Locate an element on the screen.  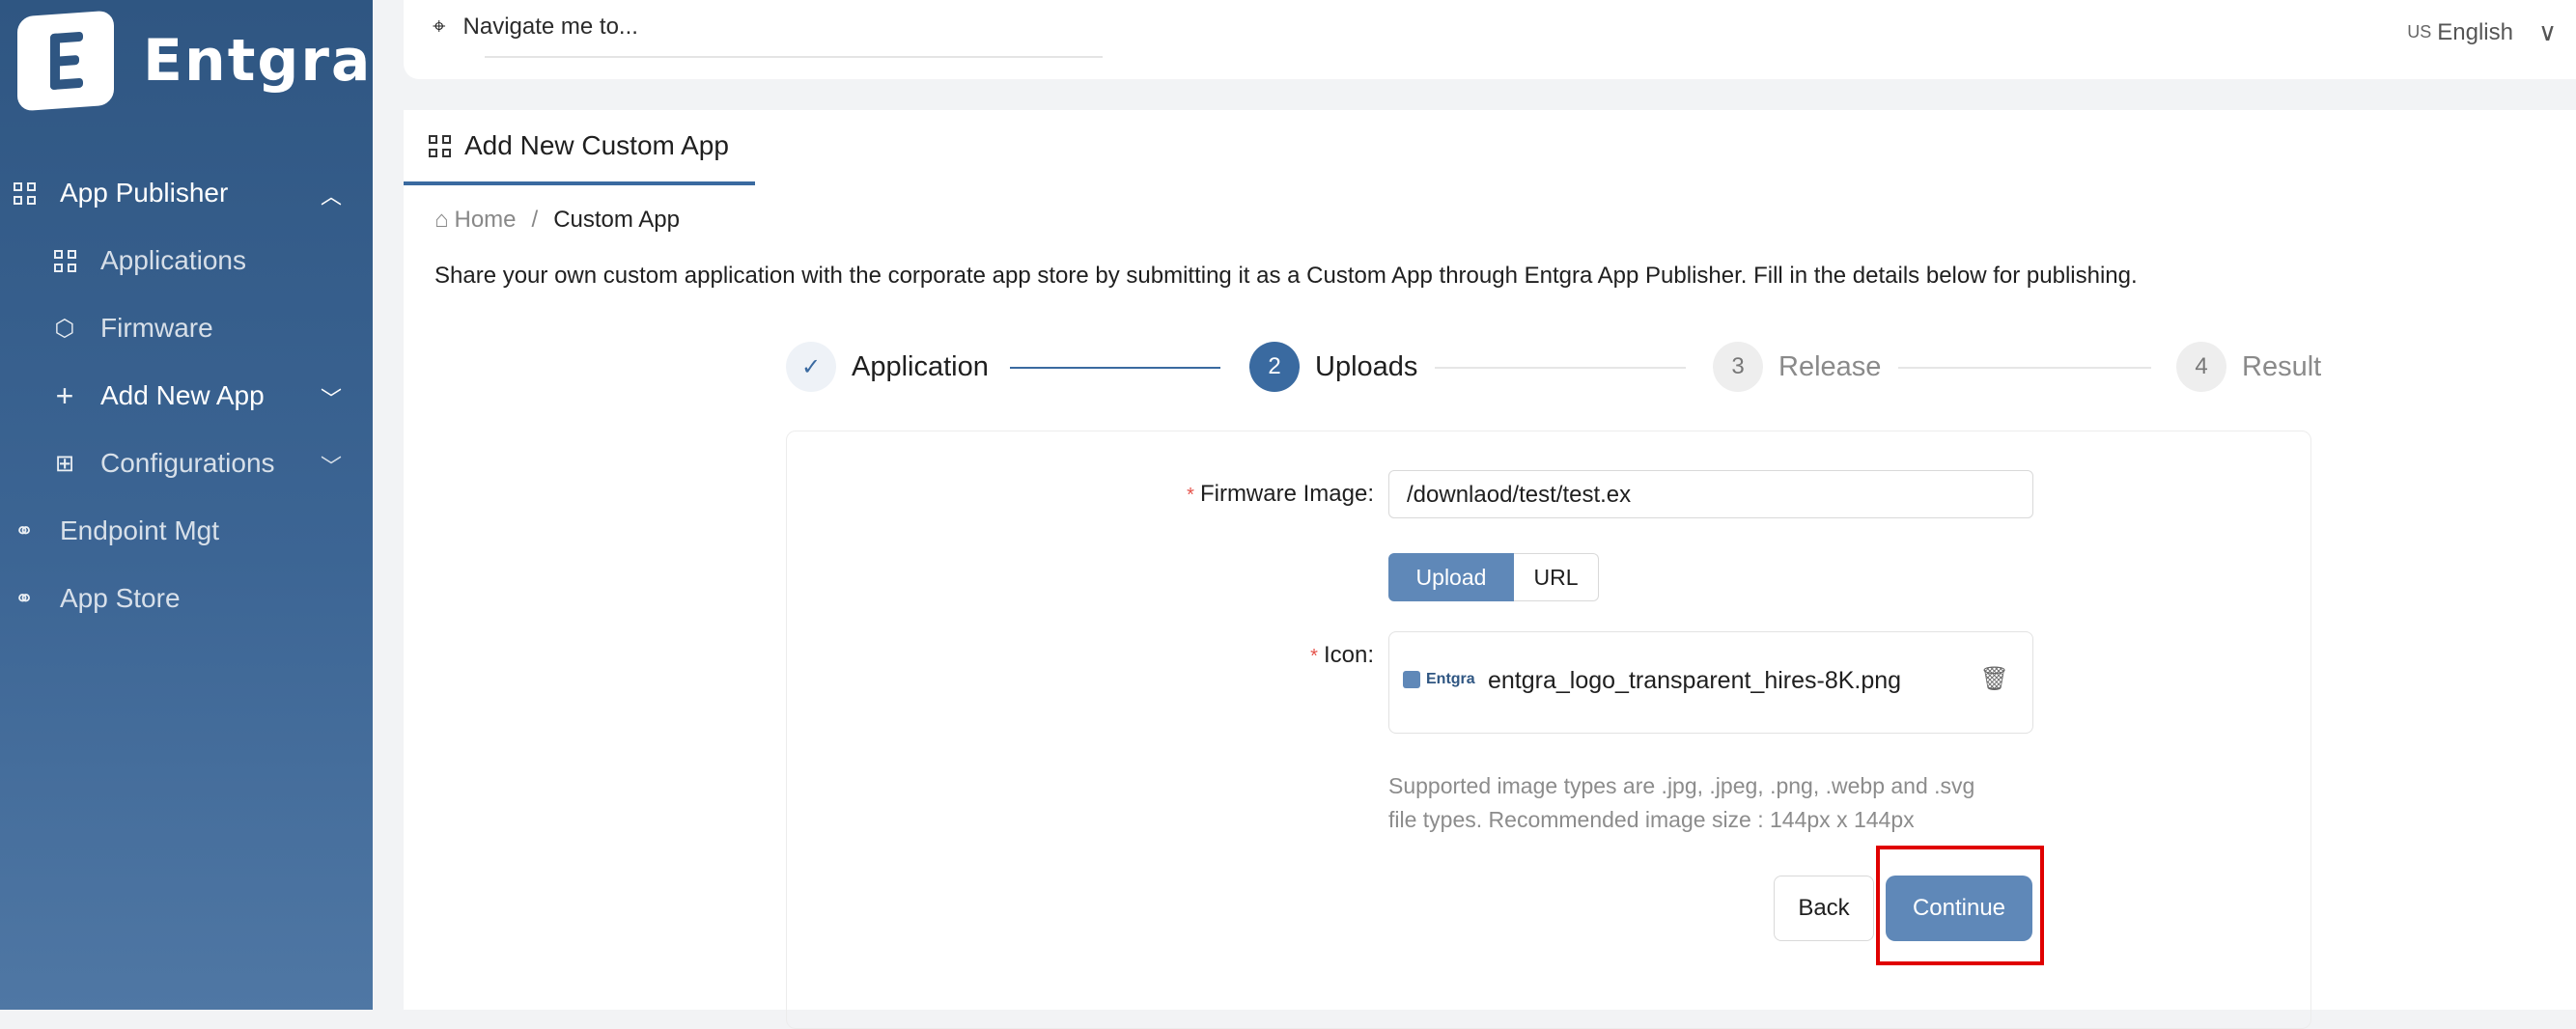
url-option: URL is located at coordinates (1557, 577).